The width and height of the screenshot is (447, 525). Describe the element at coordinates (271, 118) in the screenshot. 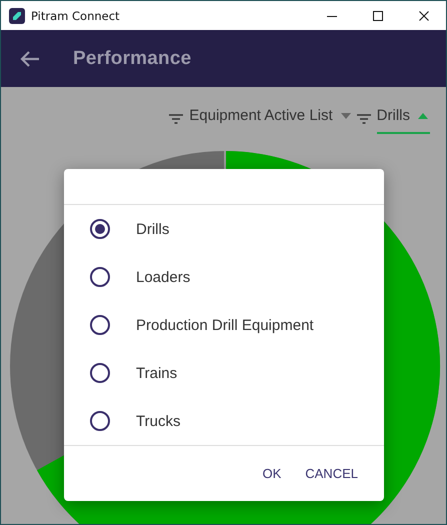

I see `filter-dropdown: Equipment Active List` at that location.